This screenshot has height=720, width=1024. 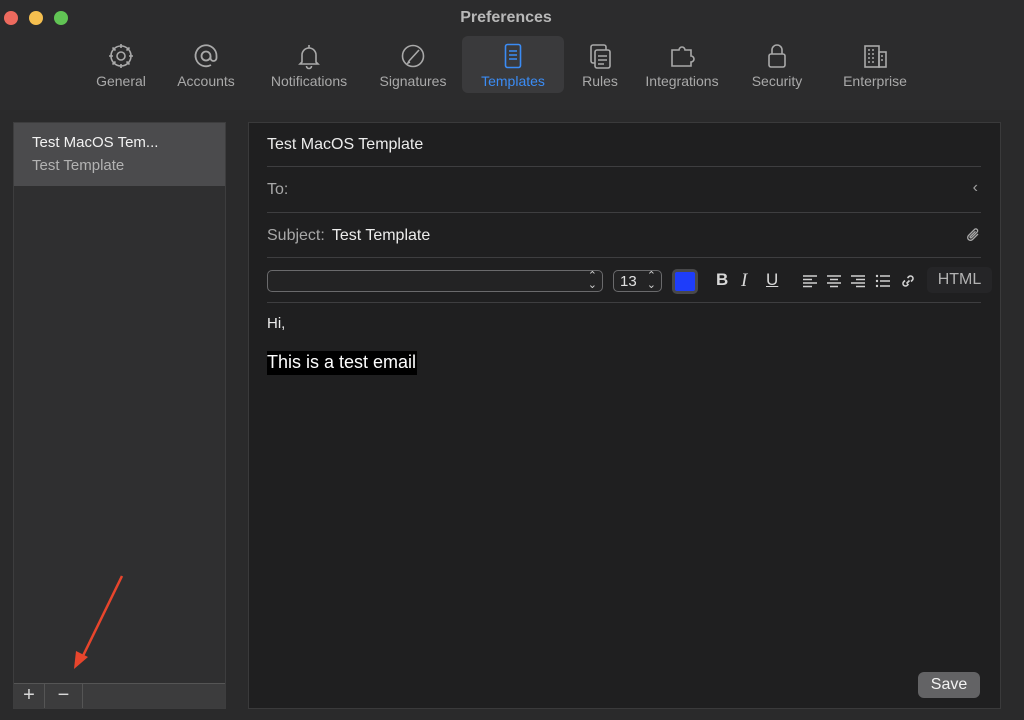 I want to click on template-list-item: Test MacOS Tem... Test Template, so click(x=119, y=154).